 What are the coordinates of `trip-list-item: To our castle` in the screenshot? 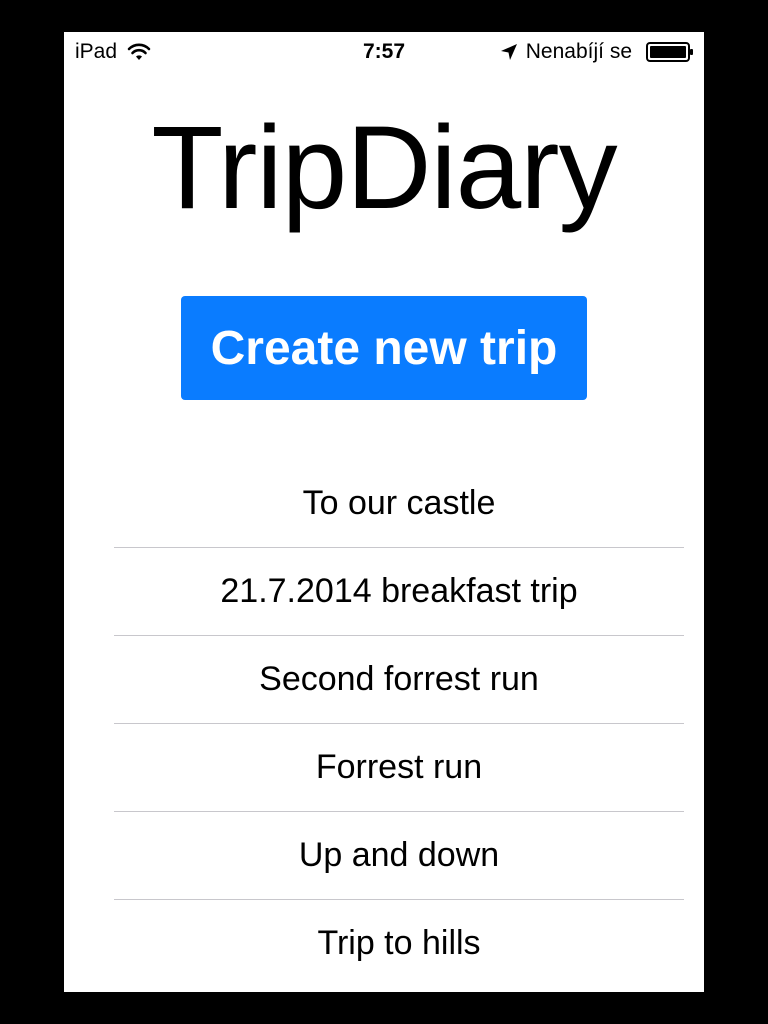 It's located at (399, 504).